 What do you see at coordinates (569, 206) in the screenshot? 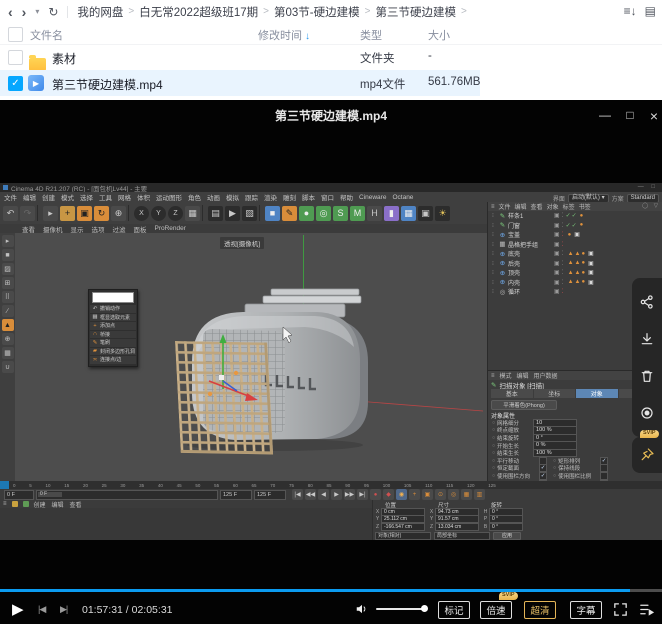
I see `om-menu-item: 标签` at bounding box center [569, 206].